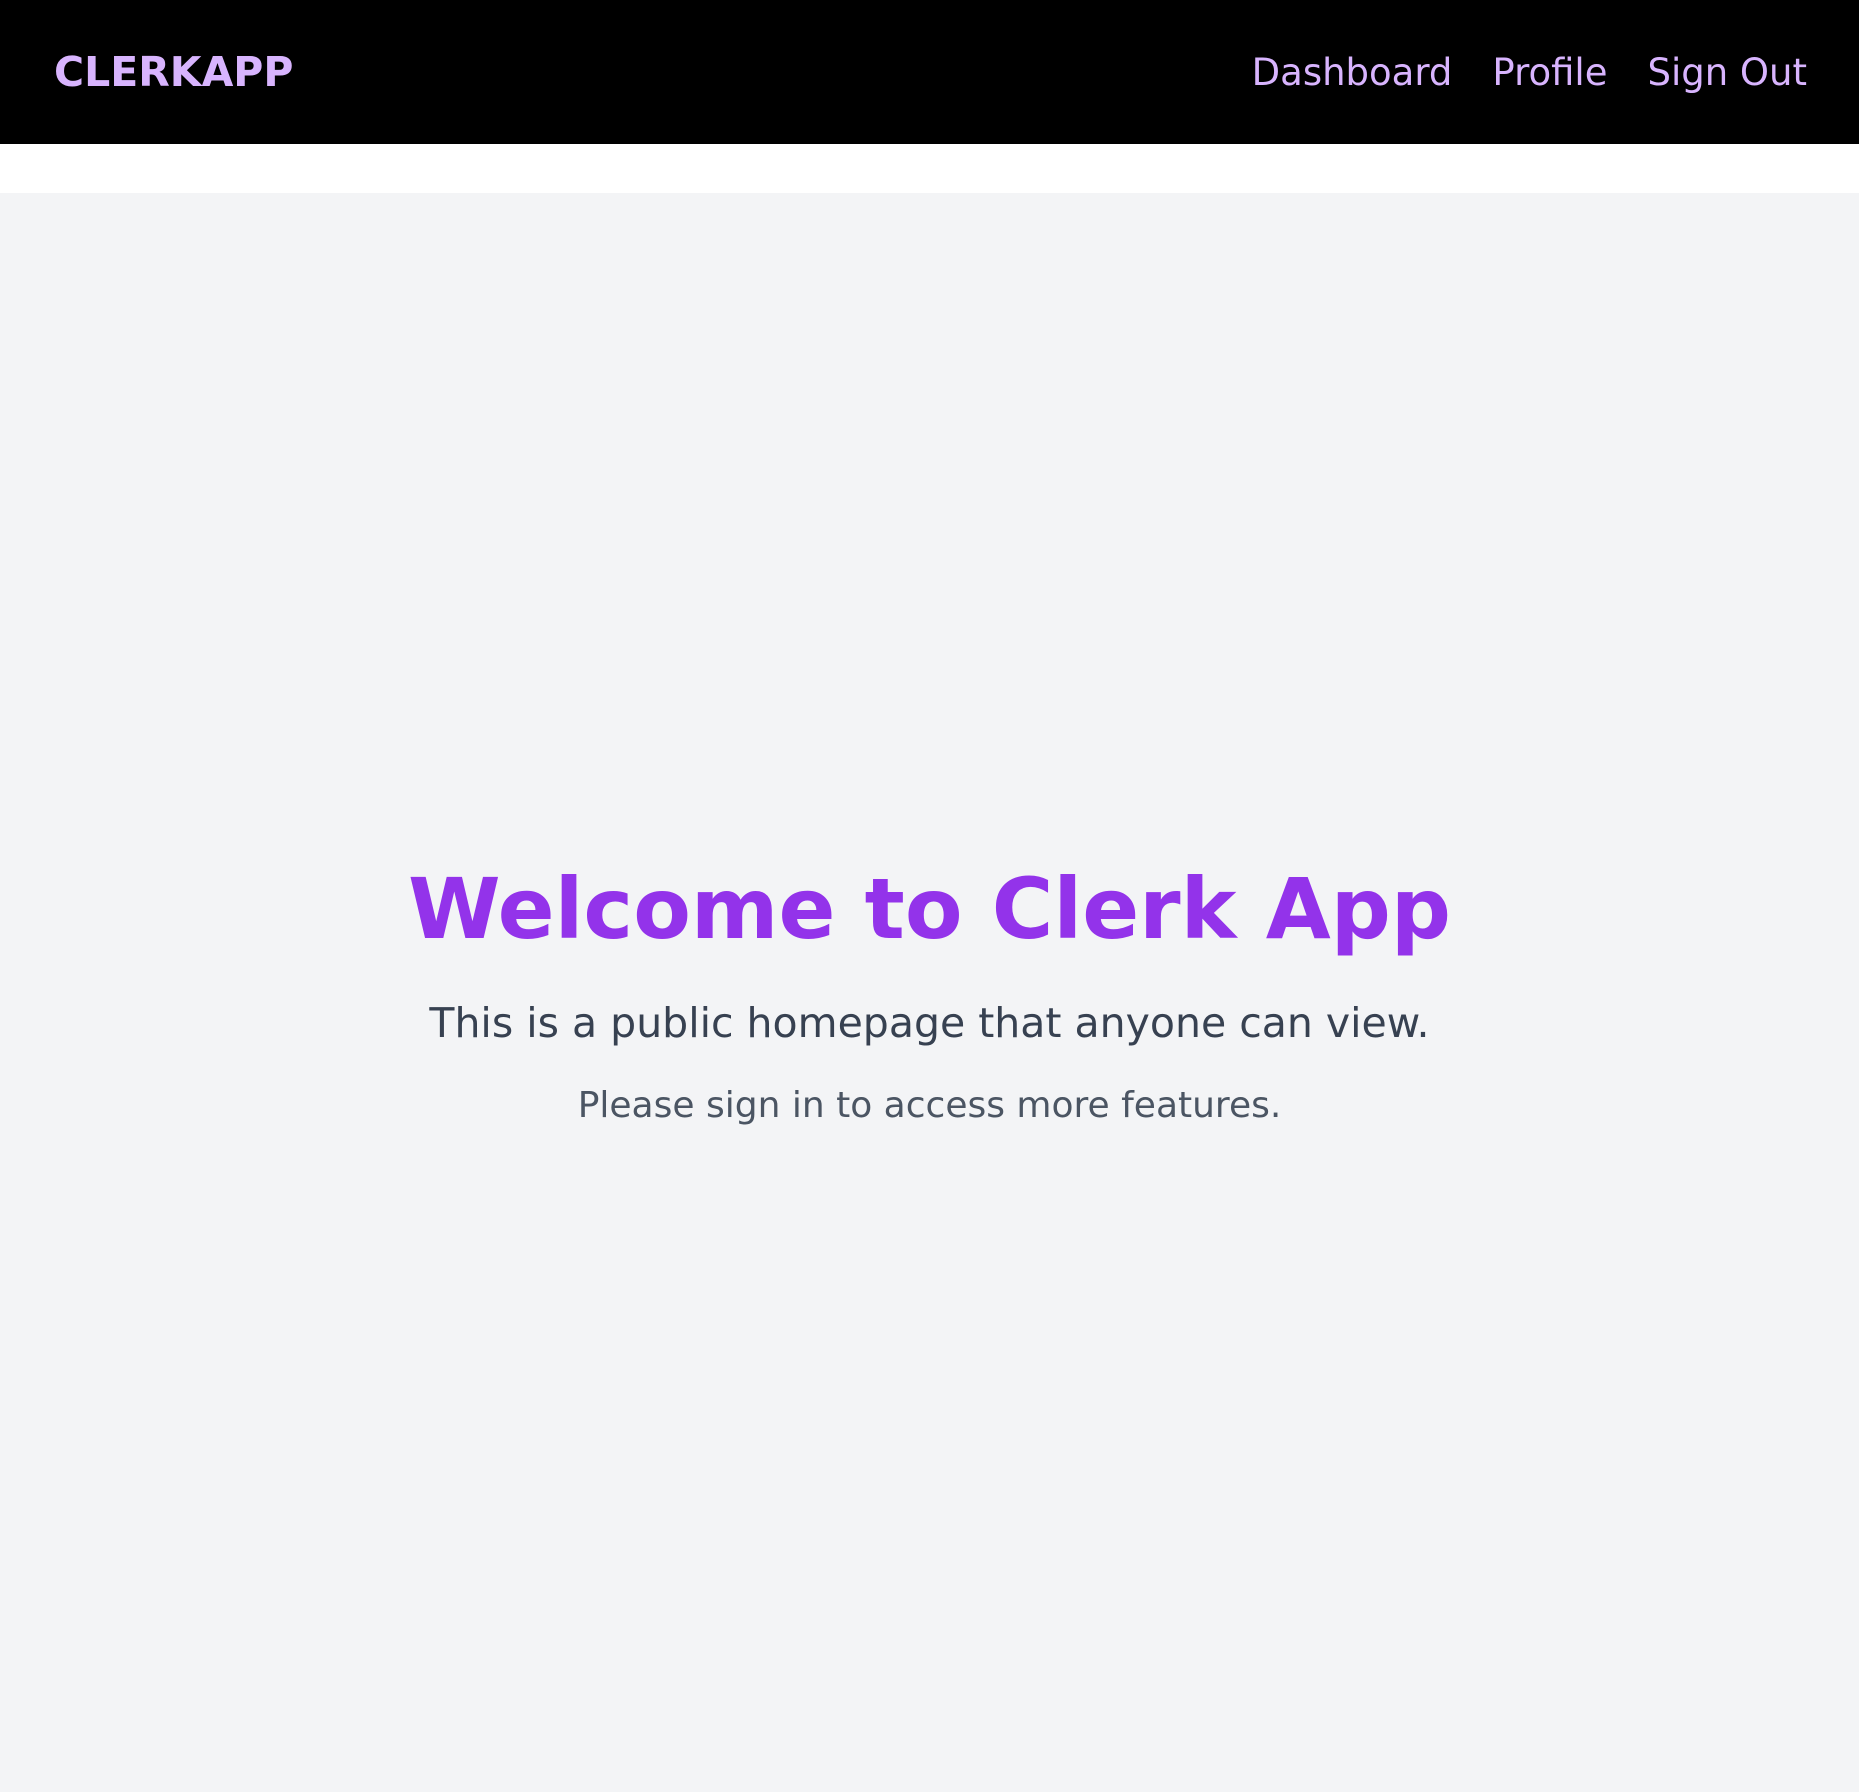  Describe the element at coordinates (929, 1106) in the screenshot. I see `hero-note: Please sign in to access more features.` at that location.